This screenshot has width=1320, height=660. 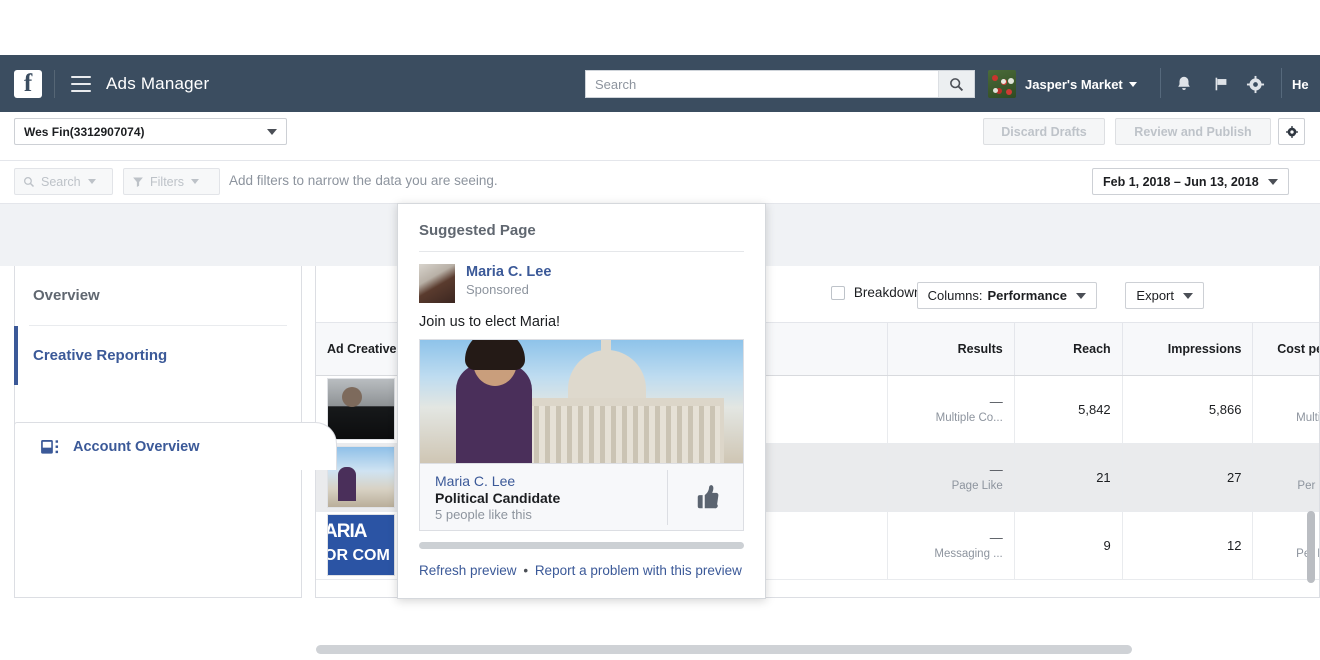 What do you see at coordinates (498, 497) in the screenshot?
I see `card-page-category: Political Candidate` at bounding box center [498, 497].